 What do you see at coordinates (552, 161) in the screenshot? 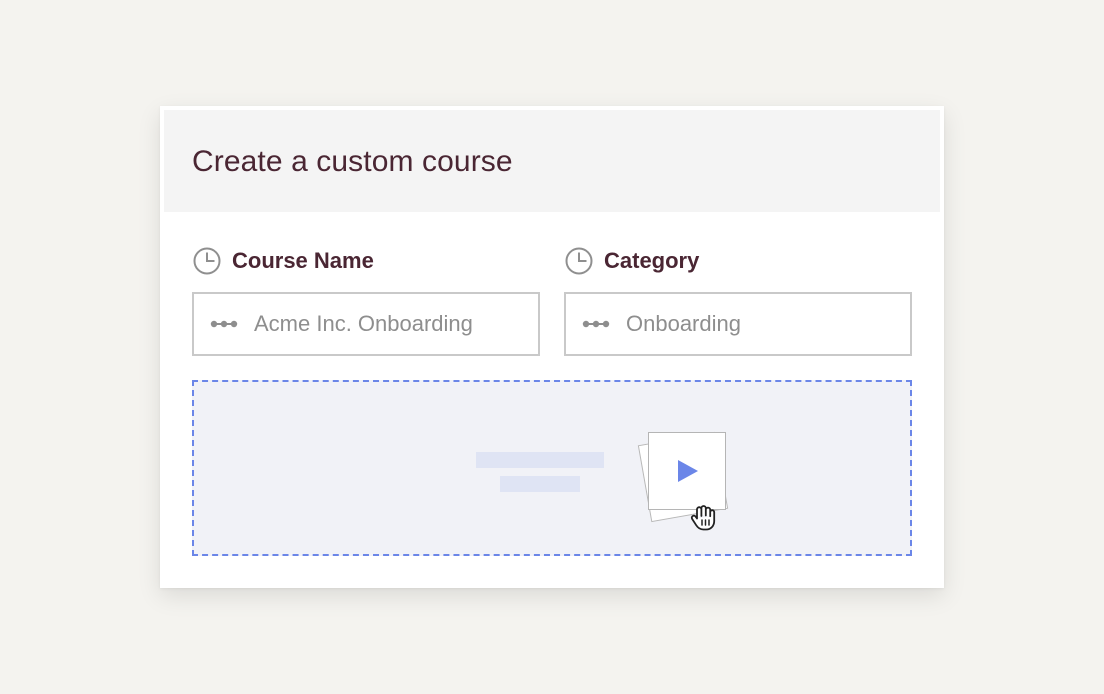
I see `card-header: Create a custom course` at bounding box center [552, 161].